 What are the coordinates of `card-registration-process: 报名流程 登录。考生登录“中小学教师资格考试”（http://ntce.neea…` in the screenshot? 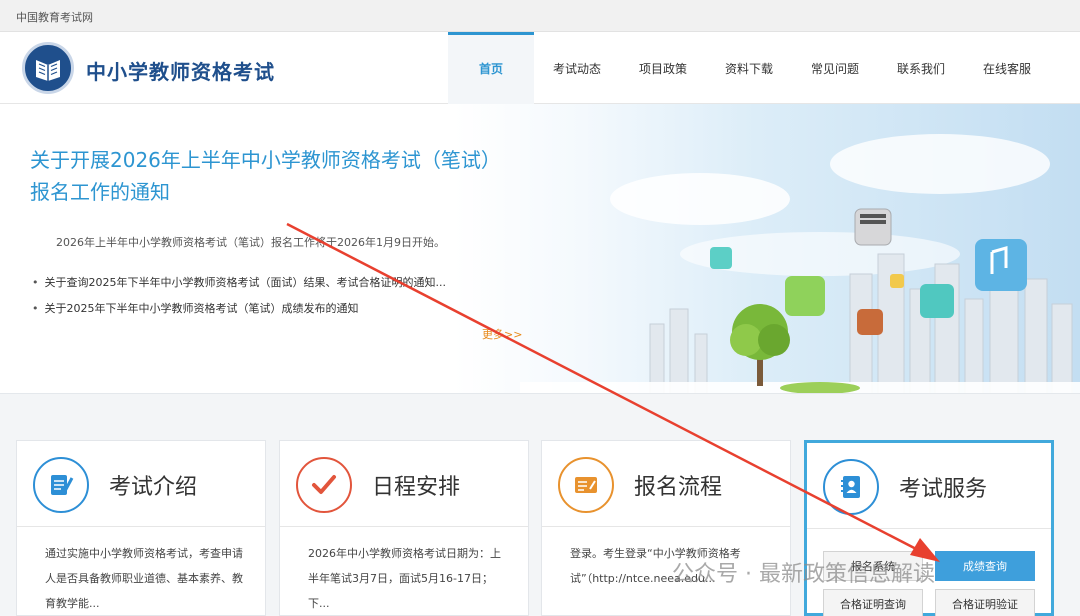 It's located at (666, 528).